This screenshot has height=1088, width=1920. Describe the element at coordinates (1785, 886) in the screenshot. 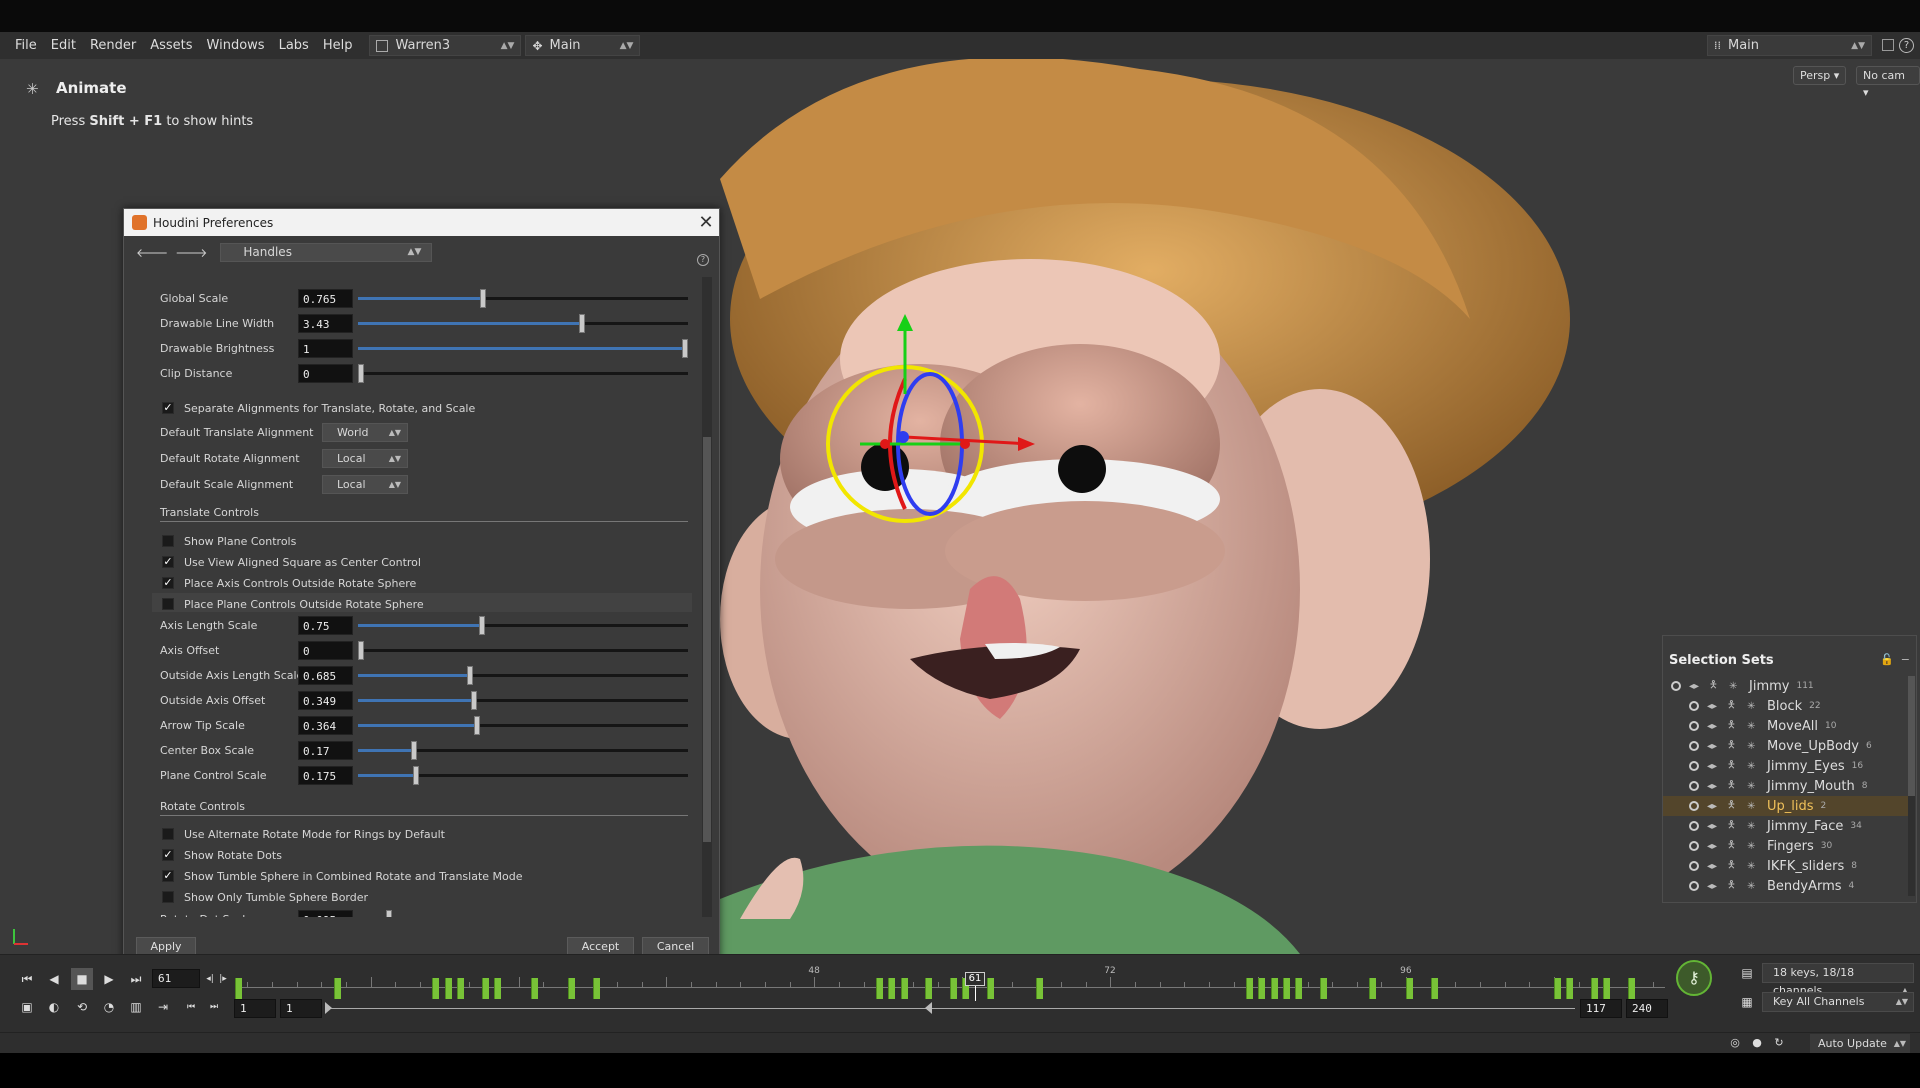

I see `selection-set-item: ◂▸ 🯅 ✳ BendyArms 4` at that location.